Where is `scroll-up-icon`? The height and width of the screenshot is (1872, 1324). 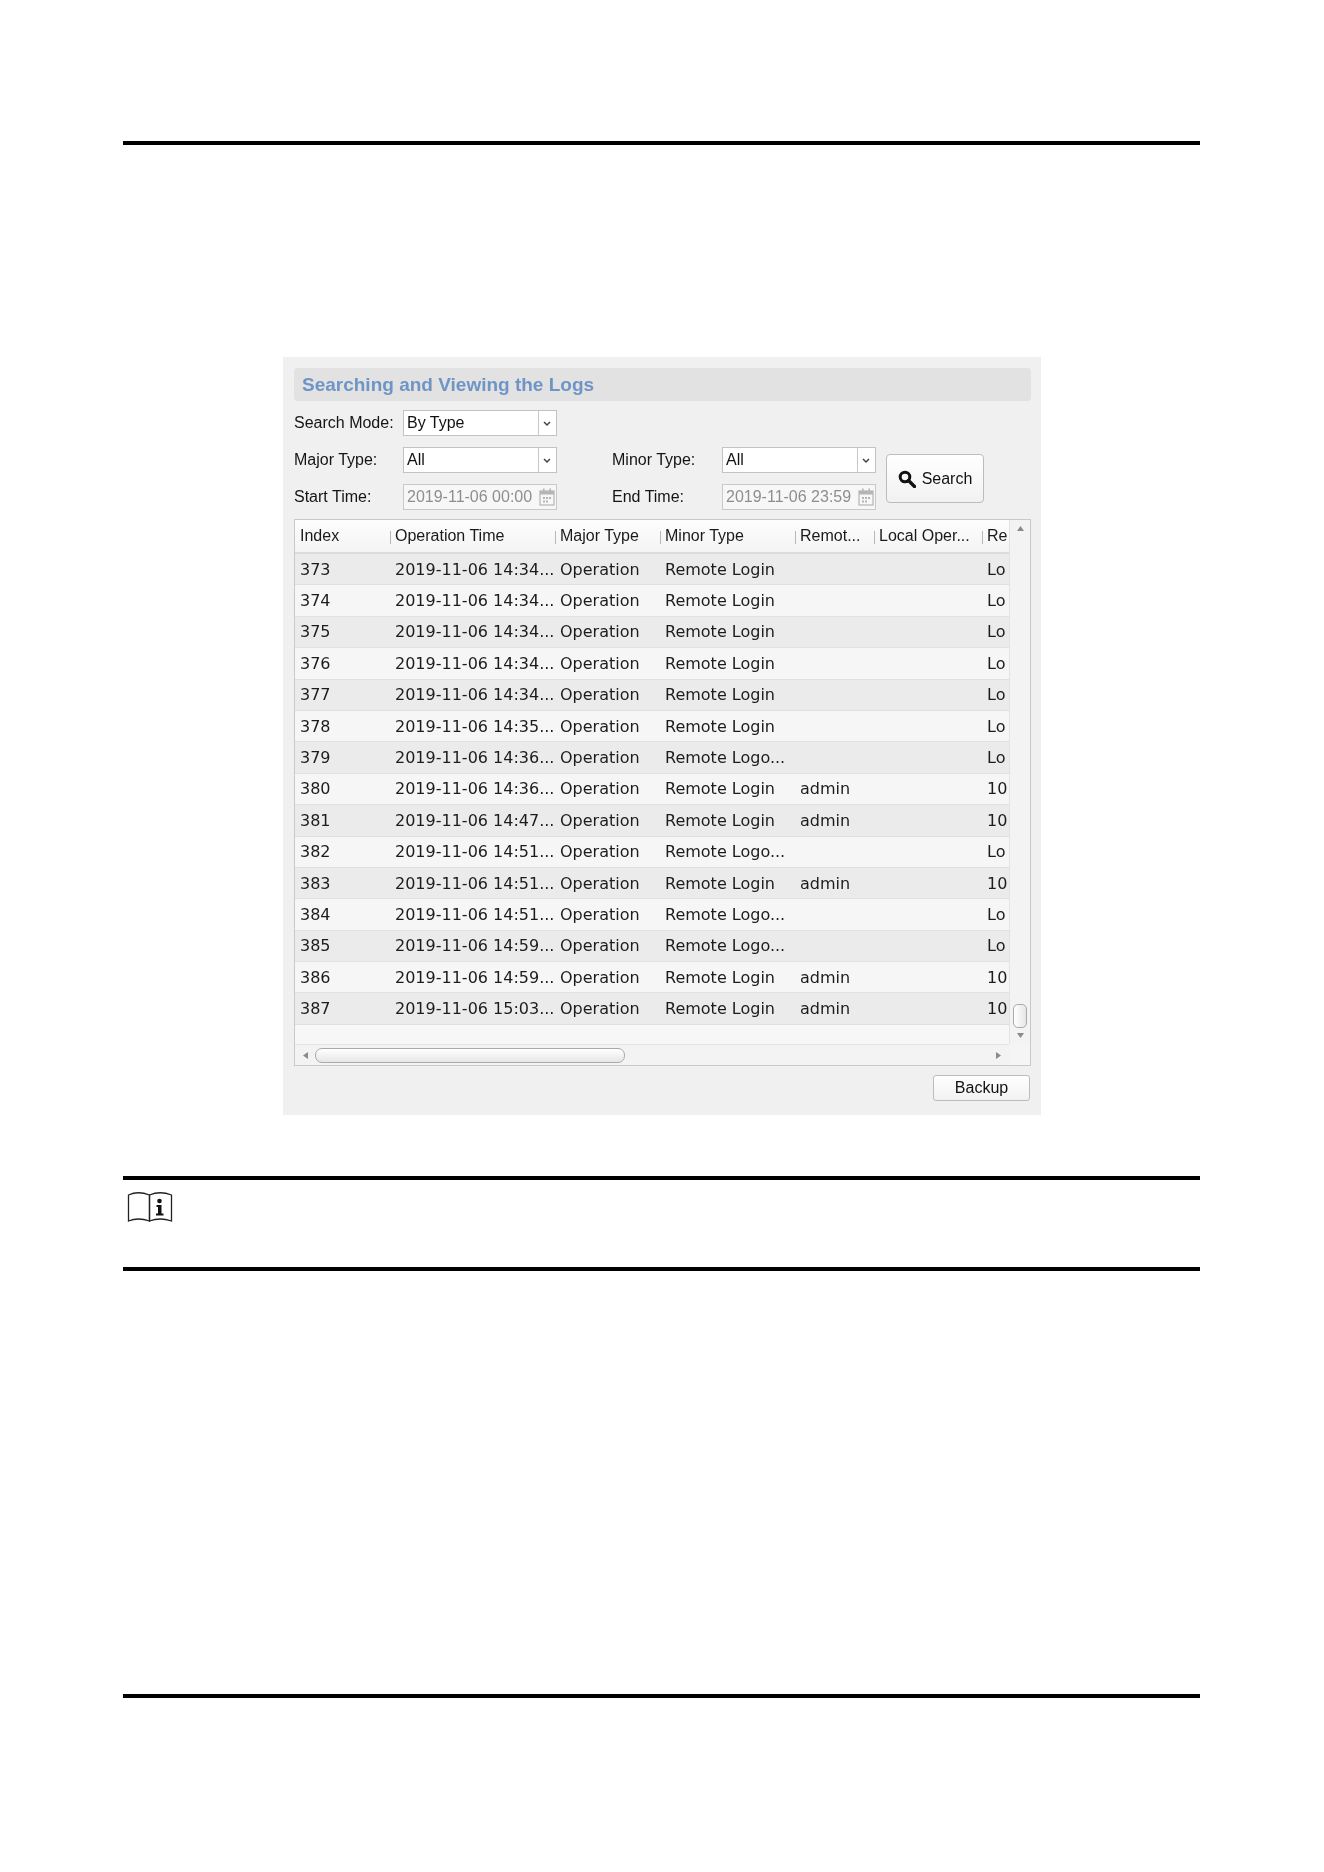 scroll-up-icon is located at coordinates (1020, 528).